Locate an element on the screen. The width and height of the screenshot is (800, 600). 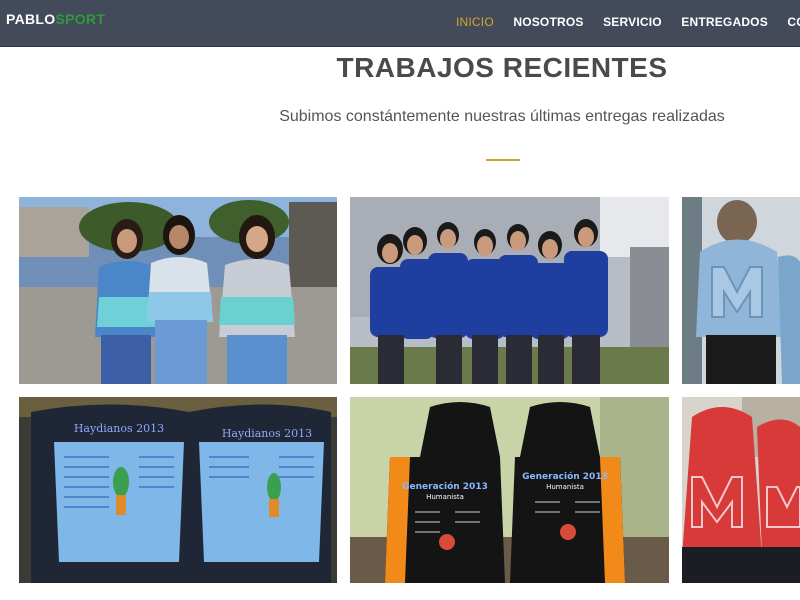
gallery-photo-red-hoodies is located at coordinates (741, 490).